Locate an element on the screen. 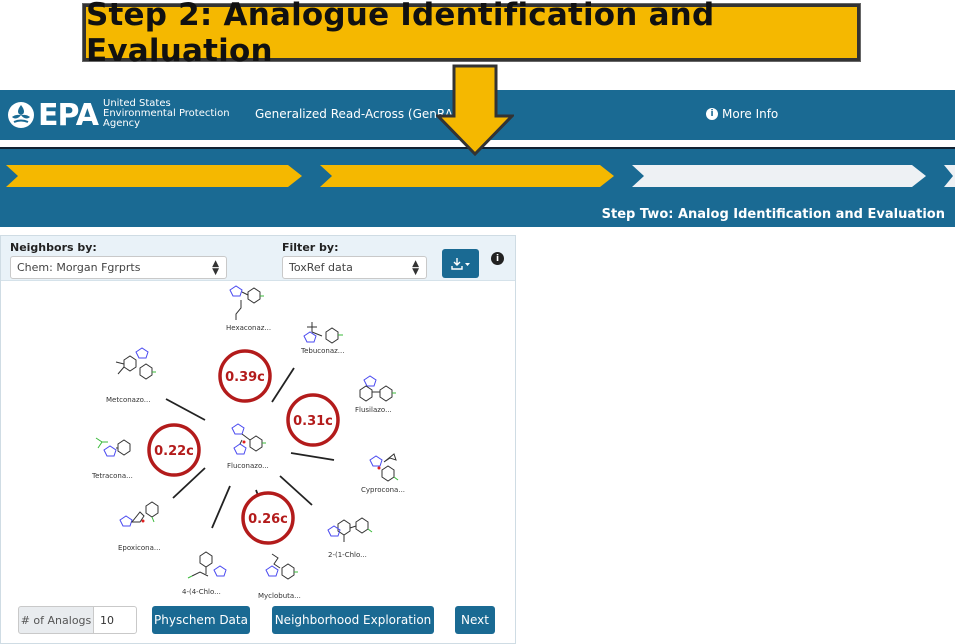 The height and width of the screenshot is (644, 955). molecule-hexaconazole is located at coordinates (246, 302).